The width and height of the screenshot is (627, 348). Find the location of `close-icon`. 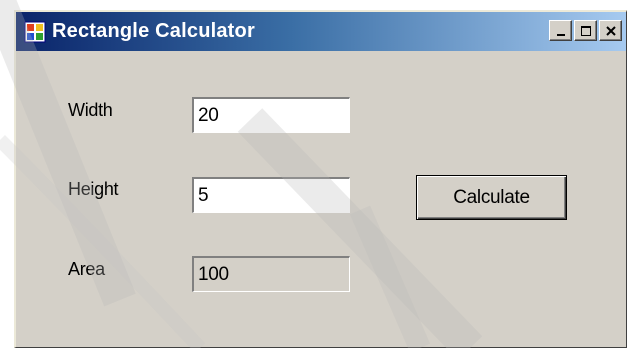

close-icon is located at coordinates (610, 30).